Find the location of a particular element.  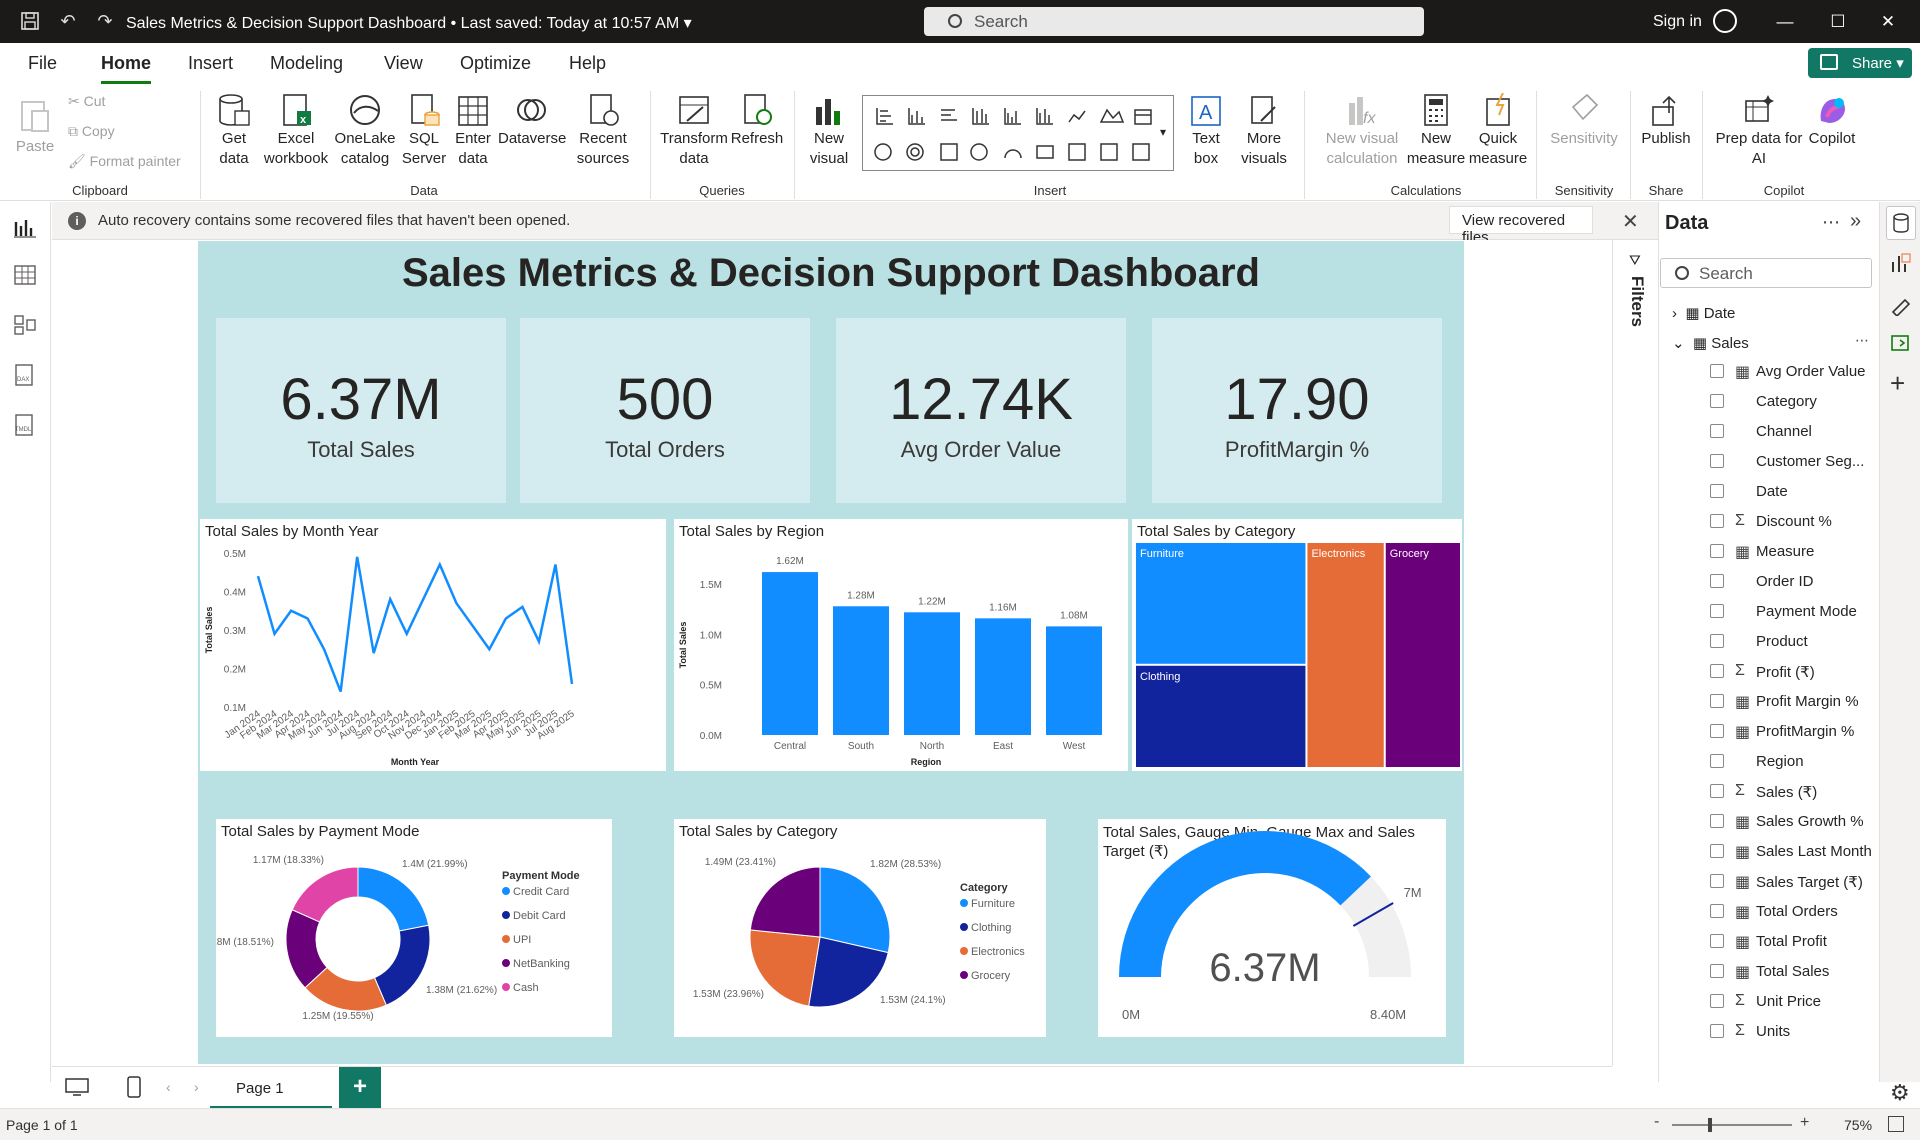

save-icon is located at coordinates (30, 21).